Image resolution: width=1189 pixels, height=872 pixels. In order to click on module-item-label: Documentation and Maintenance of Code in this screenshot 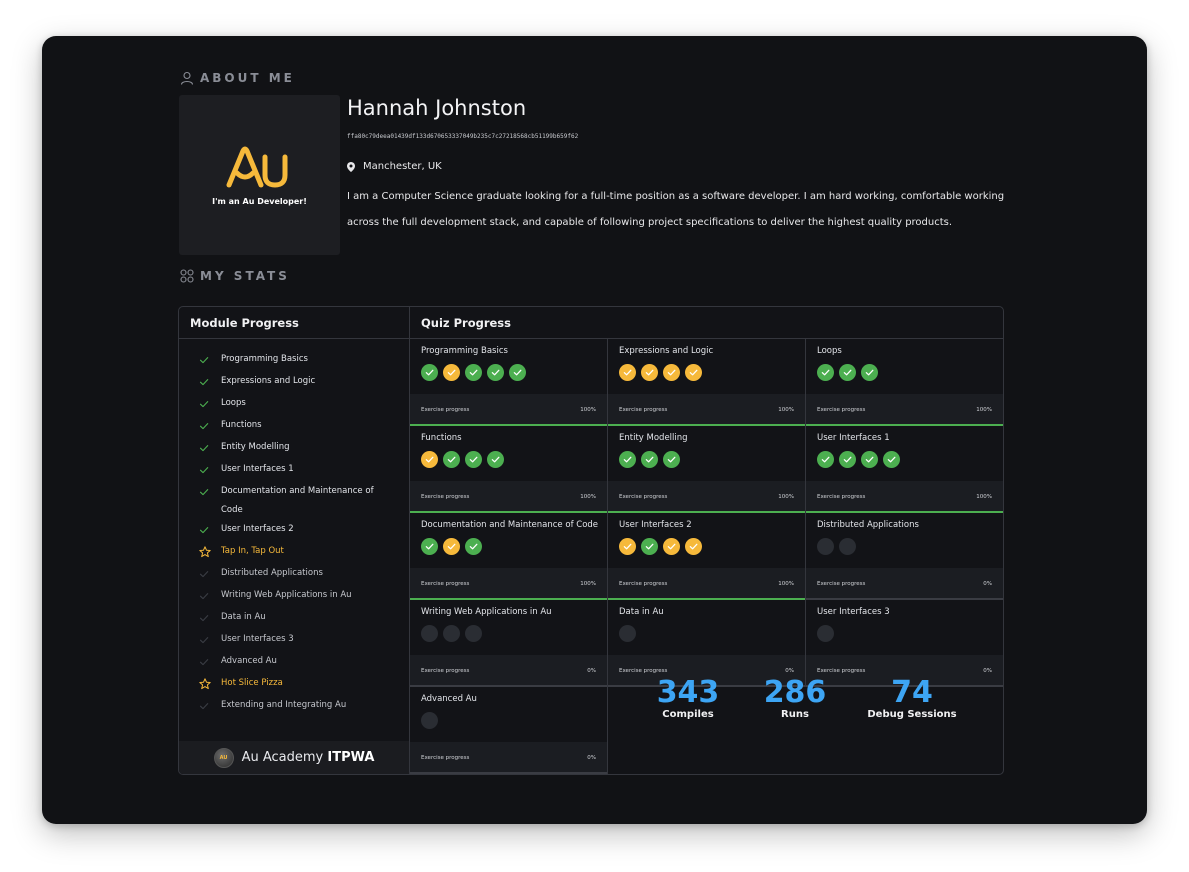, I will do `click(297, 500)`.